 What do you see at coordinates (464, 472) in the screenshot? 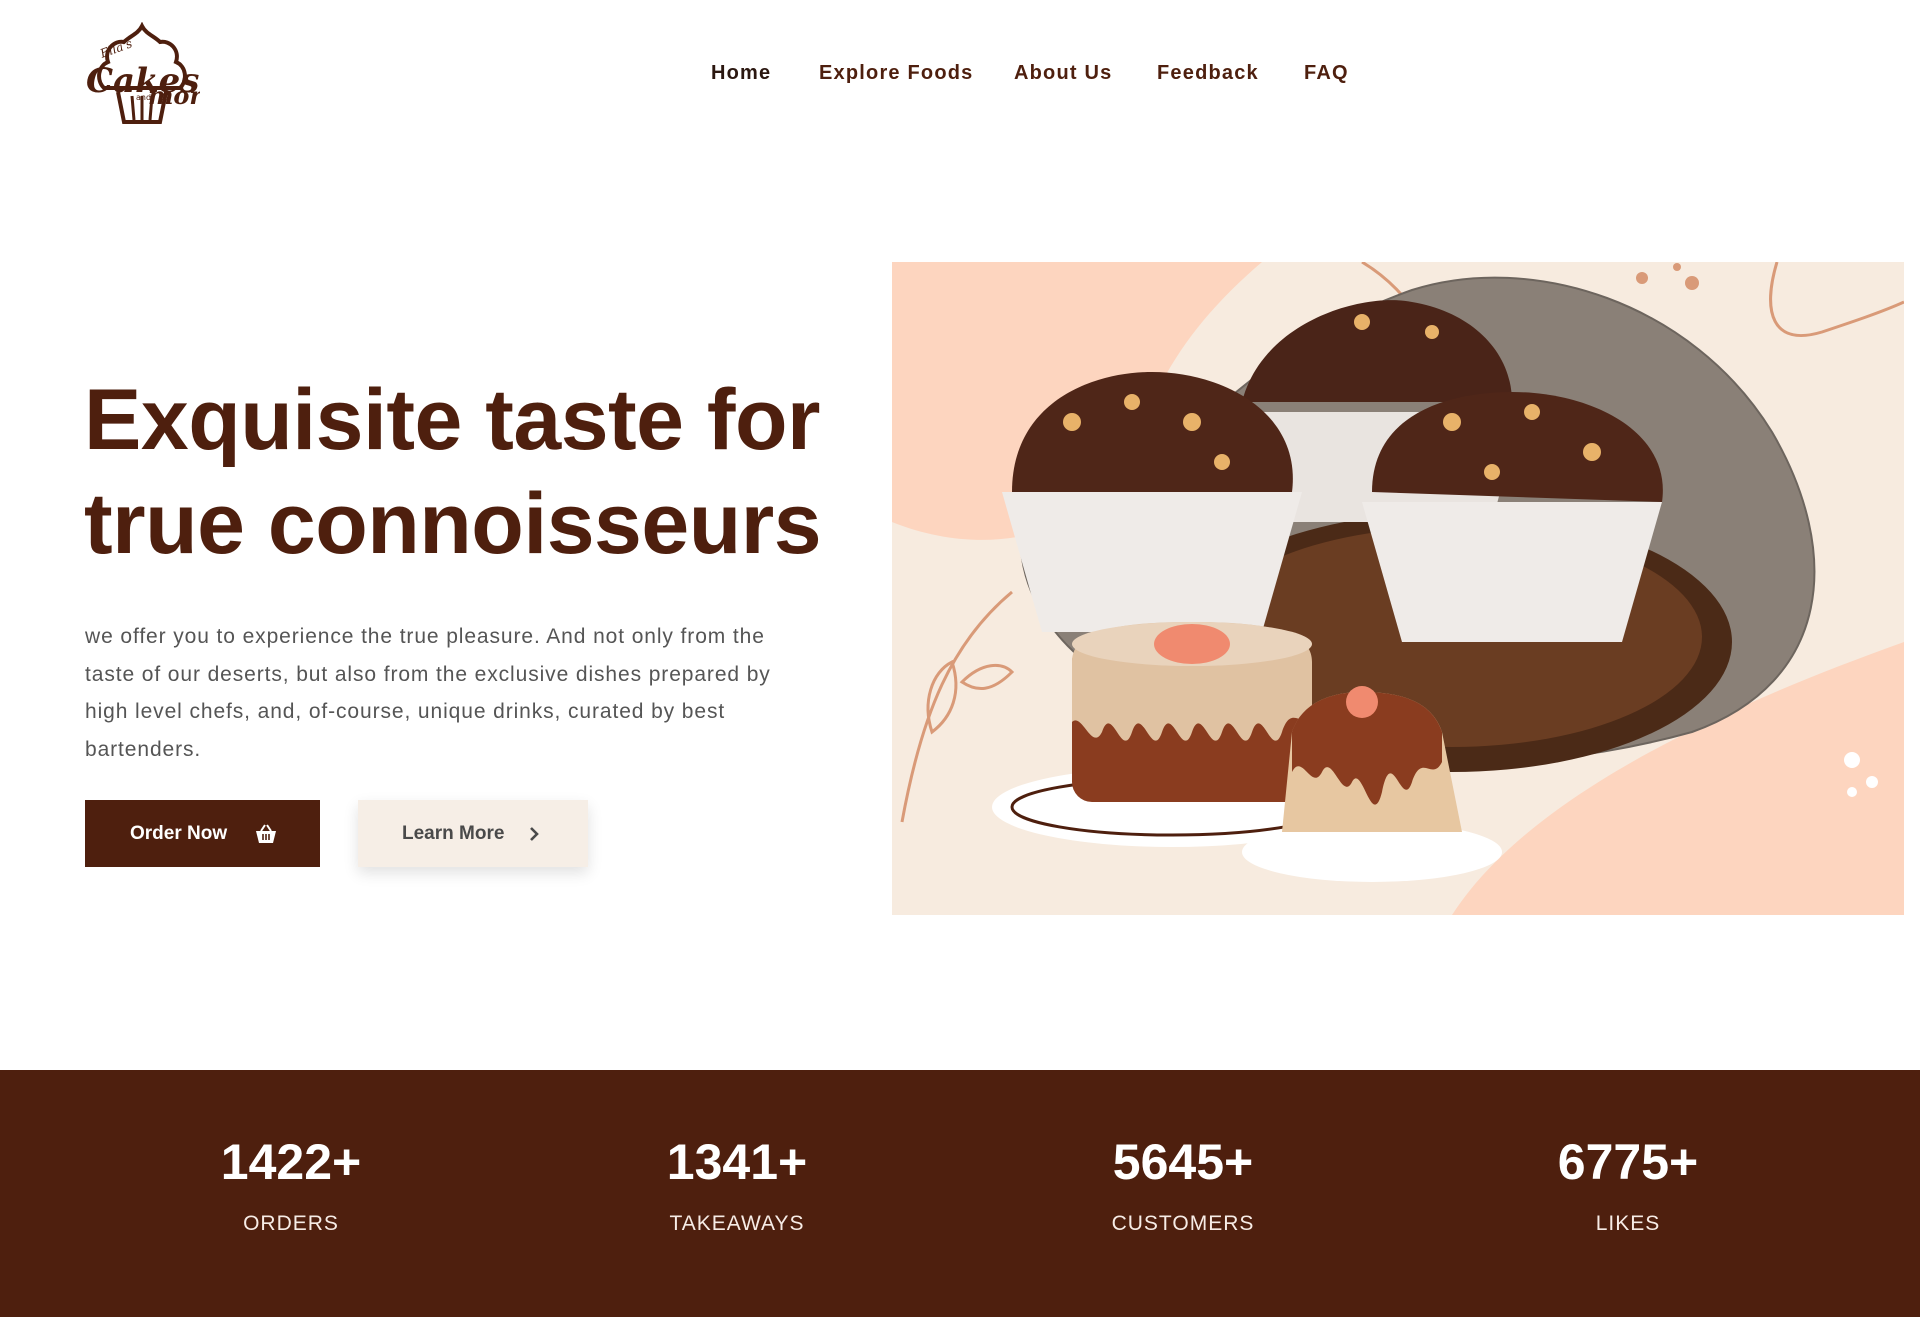
I see `hero-title: Exquisite taste for true connoisseurs` at bounding box center [464, 472].